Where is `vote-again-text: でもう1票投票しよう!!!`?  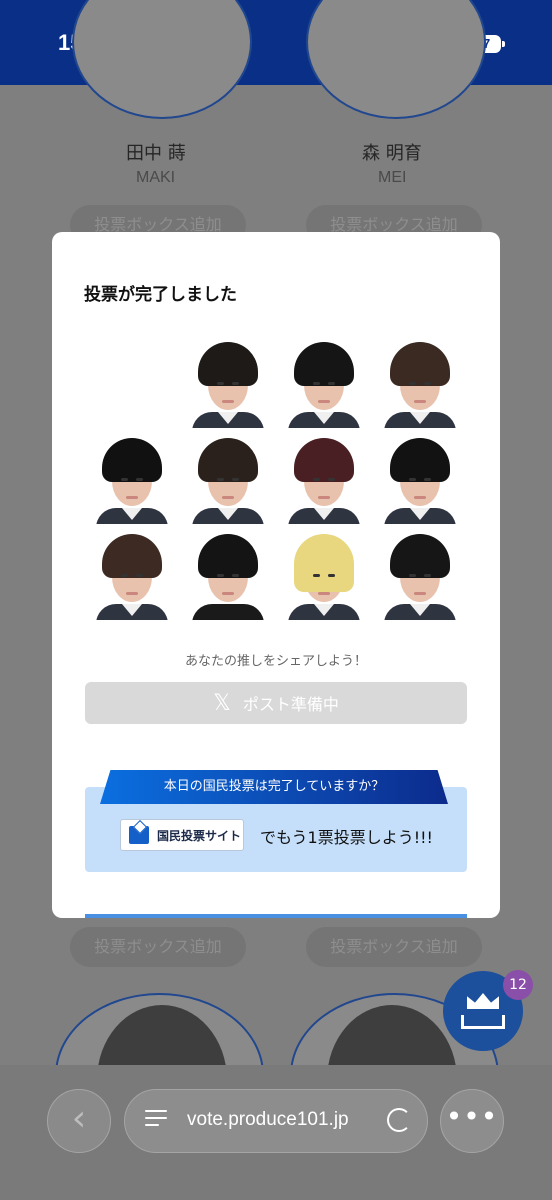
vote-again-text: でもう1票投票しよう!!! is located at coordinates (346, 837).